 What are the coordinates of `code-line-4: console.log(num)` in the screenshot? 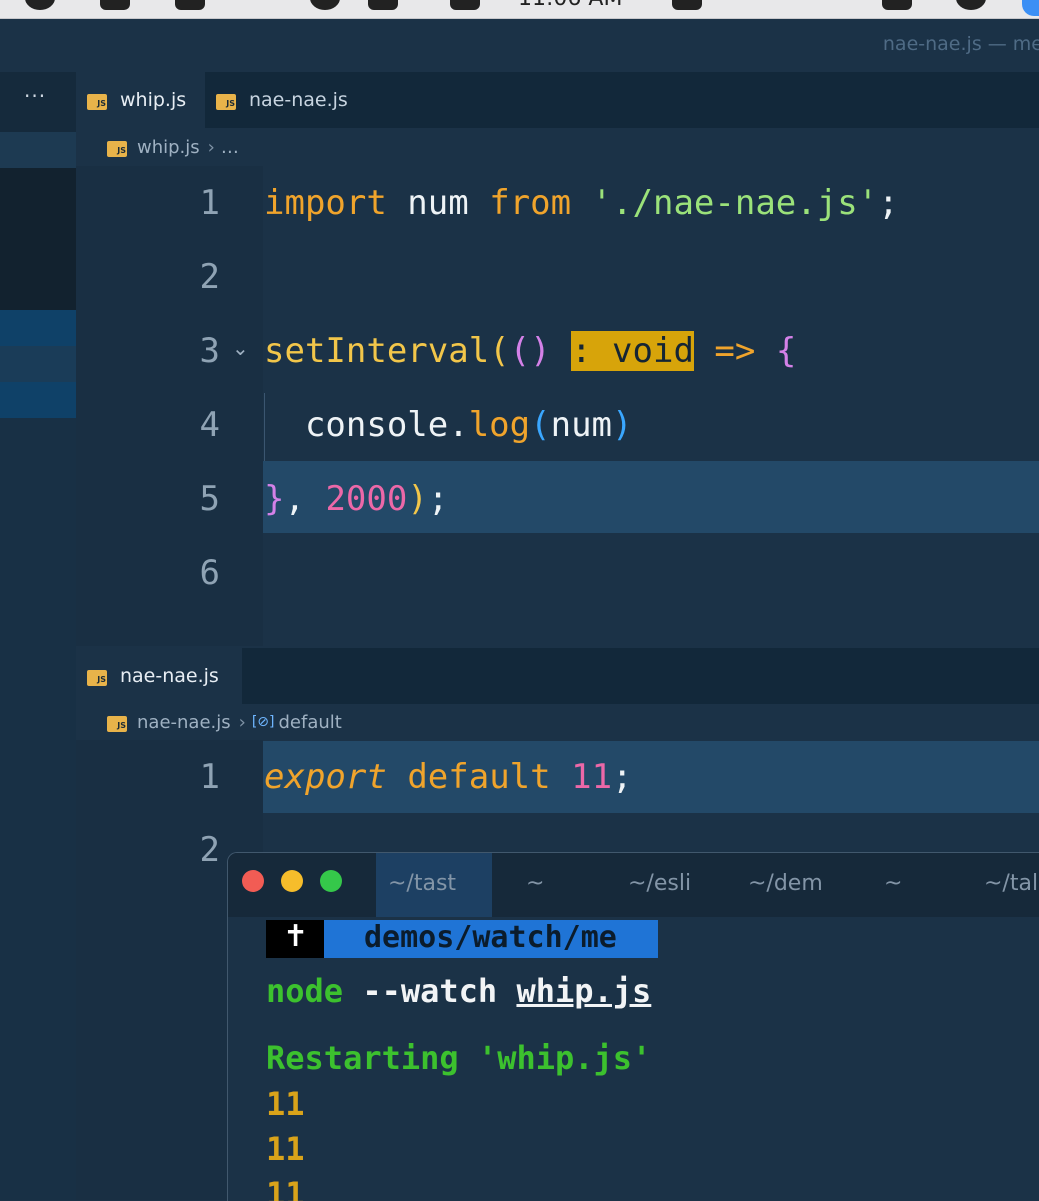 It's located at (448, 425).